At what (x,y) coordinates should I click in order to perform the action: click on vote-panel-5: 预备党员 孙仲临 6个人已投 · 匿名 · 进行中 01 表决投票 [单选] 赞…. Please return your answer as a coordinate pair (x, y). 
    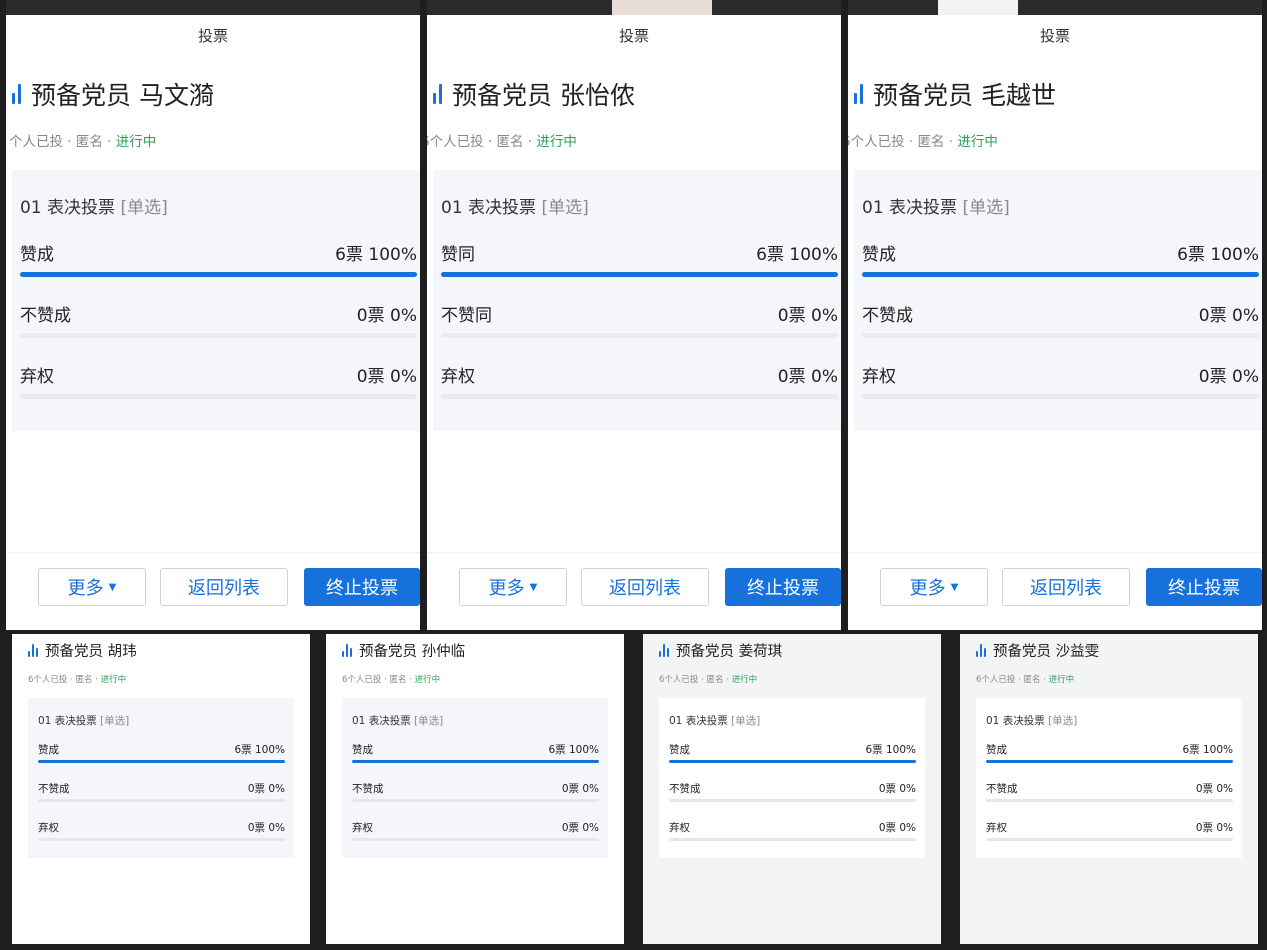
    Looking at the image, I should click on (475, 789).